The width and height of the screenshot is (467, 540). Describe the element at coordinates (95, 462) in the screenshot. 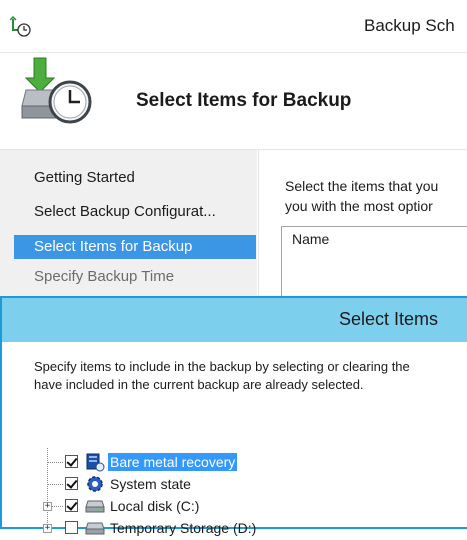

I see `server-icon` at that location.